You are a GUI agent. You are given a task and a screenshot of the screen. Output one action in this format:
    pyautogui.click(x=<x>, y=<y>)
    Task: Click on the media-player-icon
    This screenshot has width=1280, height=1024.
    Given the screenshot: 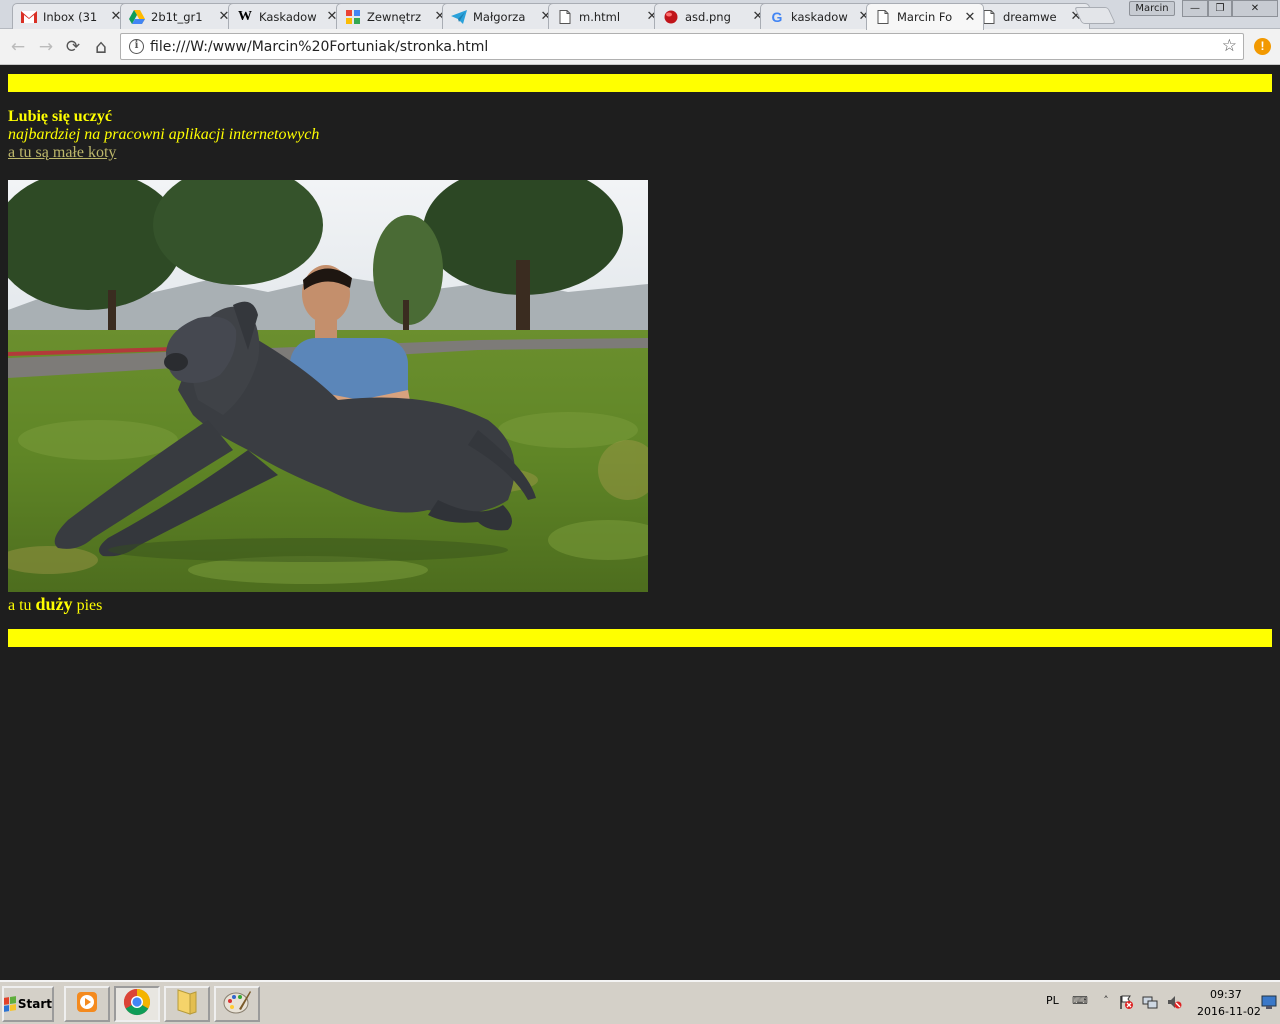 What is the action you would take?
    pyautogui.click(x=87, y=1004)
    